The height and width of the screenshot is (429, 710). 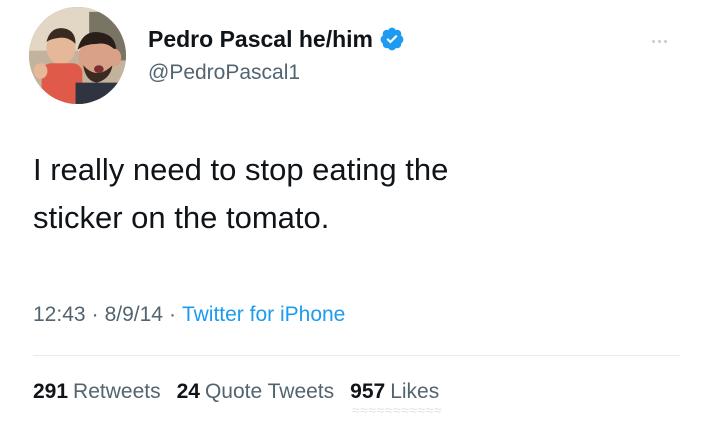 What do you see at coordinates (260, 39) in the screenshot?
I see `author-display-name: Pedro Pascal he/him` at bounding box center [260, 39].